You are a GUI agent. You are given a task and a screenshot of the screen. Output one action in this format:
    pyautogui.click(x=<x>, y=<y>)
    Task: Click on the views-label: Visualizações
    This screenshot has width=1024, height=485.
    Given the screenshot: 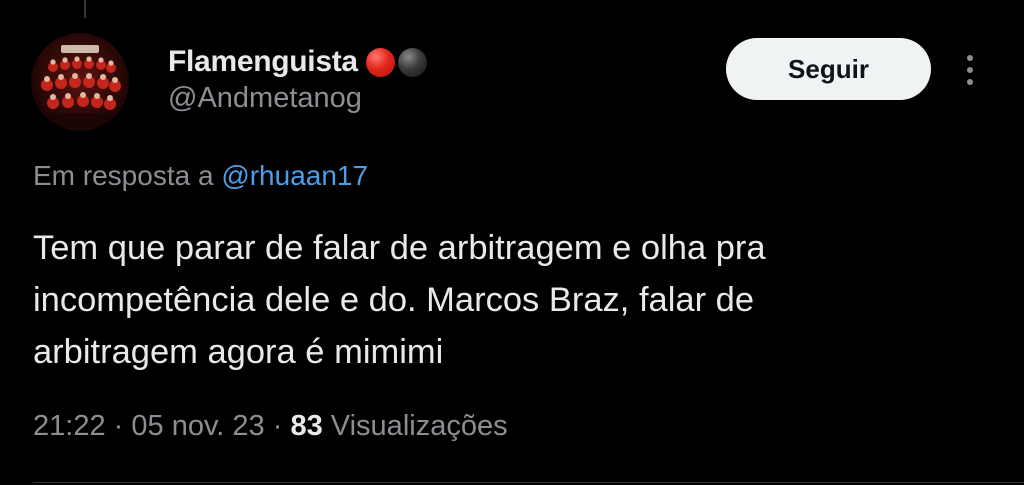 What is the action you would take?
    pyautogui.click(x=419, y=426)
    